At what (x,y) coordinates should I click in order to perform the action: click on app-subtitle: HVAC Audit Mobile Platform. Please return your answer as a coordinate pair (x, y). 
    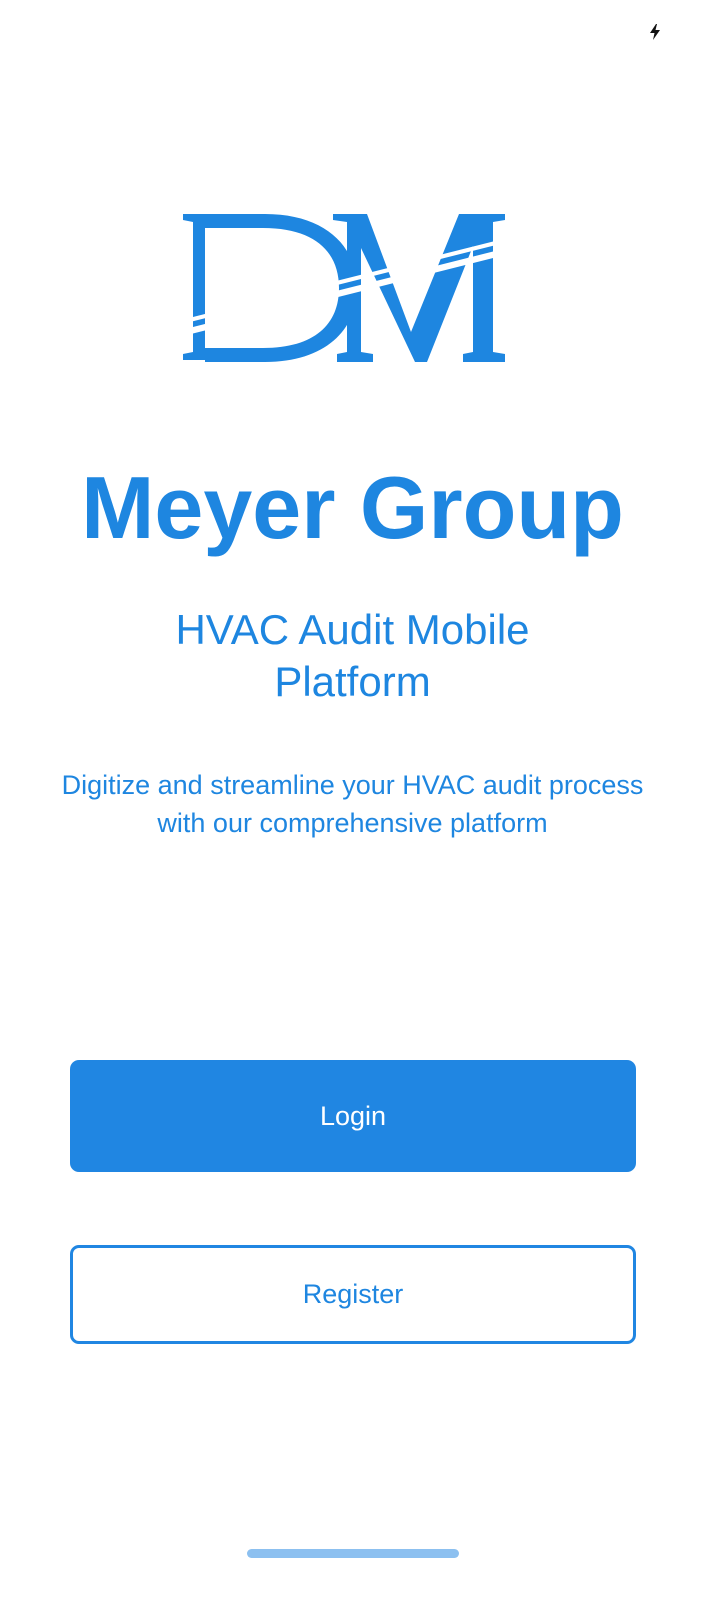
    Looking at the image, I should click on (352, 655).